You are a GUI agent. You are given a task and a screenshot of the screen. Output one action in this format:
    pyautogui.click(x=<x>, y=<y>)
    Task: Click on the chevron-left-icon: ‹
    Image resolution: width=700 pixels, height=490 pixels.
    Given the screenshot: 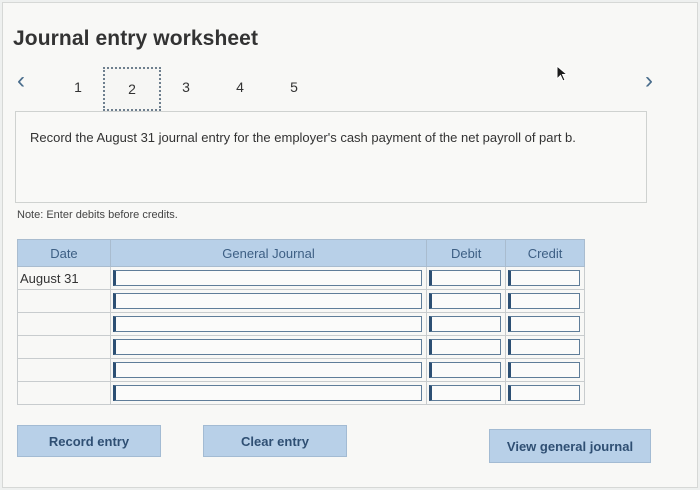 What is the action you would take?
    pyautogui.click(x=21, y=81)
    